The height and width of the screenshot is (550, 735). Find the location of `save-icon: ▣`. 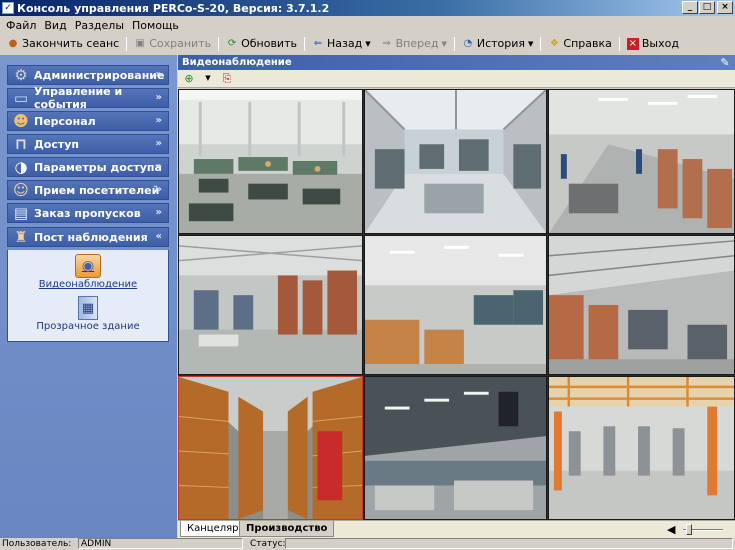

save-icon: ▣ is located at coordinates (140, 43).